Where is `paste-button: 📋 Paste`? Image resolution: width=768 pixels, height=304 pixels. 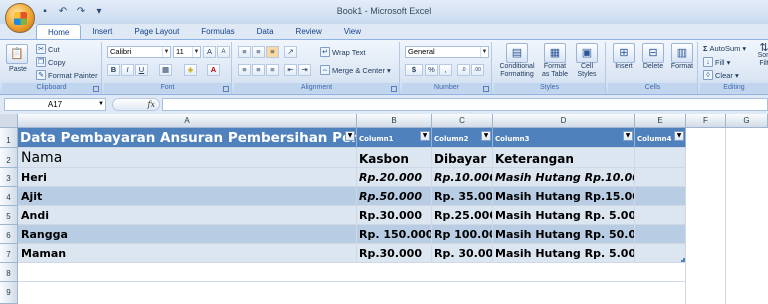 paste-button: 📋 Paste is located at coordinates (18, 59).